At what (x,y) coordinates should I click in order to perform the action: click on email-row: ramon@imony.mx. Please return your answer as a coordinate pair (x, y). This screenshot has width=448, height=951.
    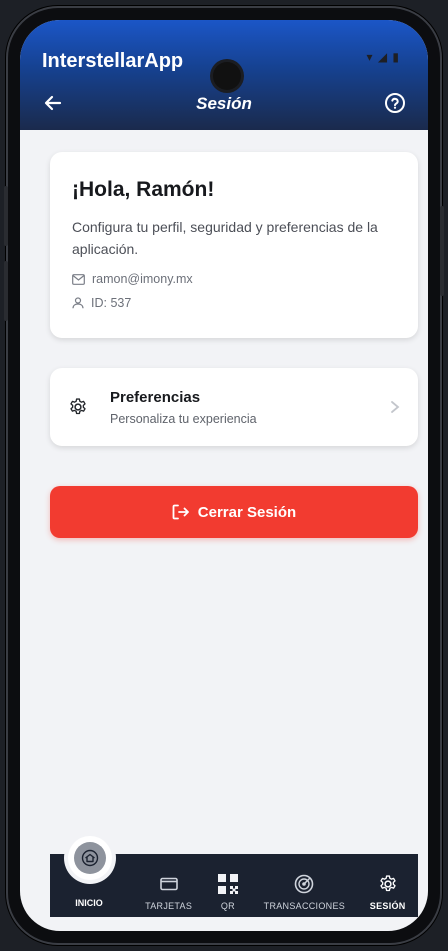
    Looking at the image, I should click on (234, 279).